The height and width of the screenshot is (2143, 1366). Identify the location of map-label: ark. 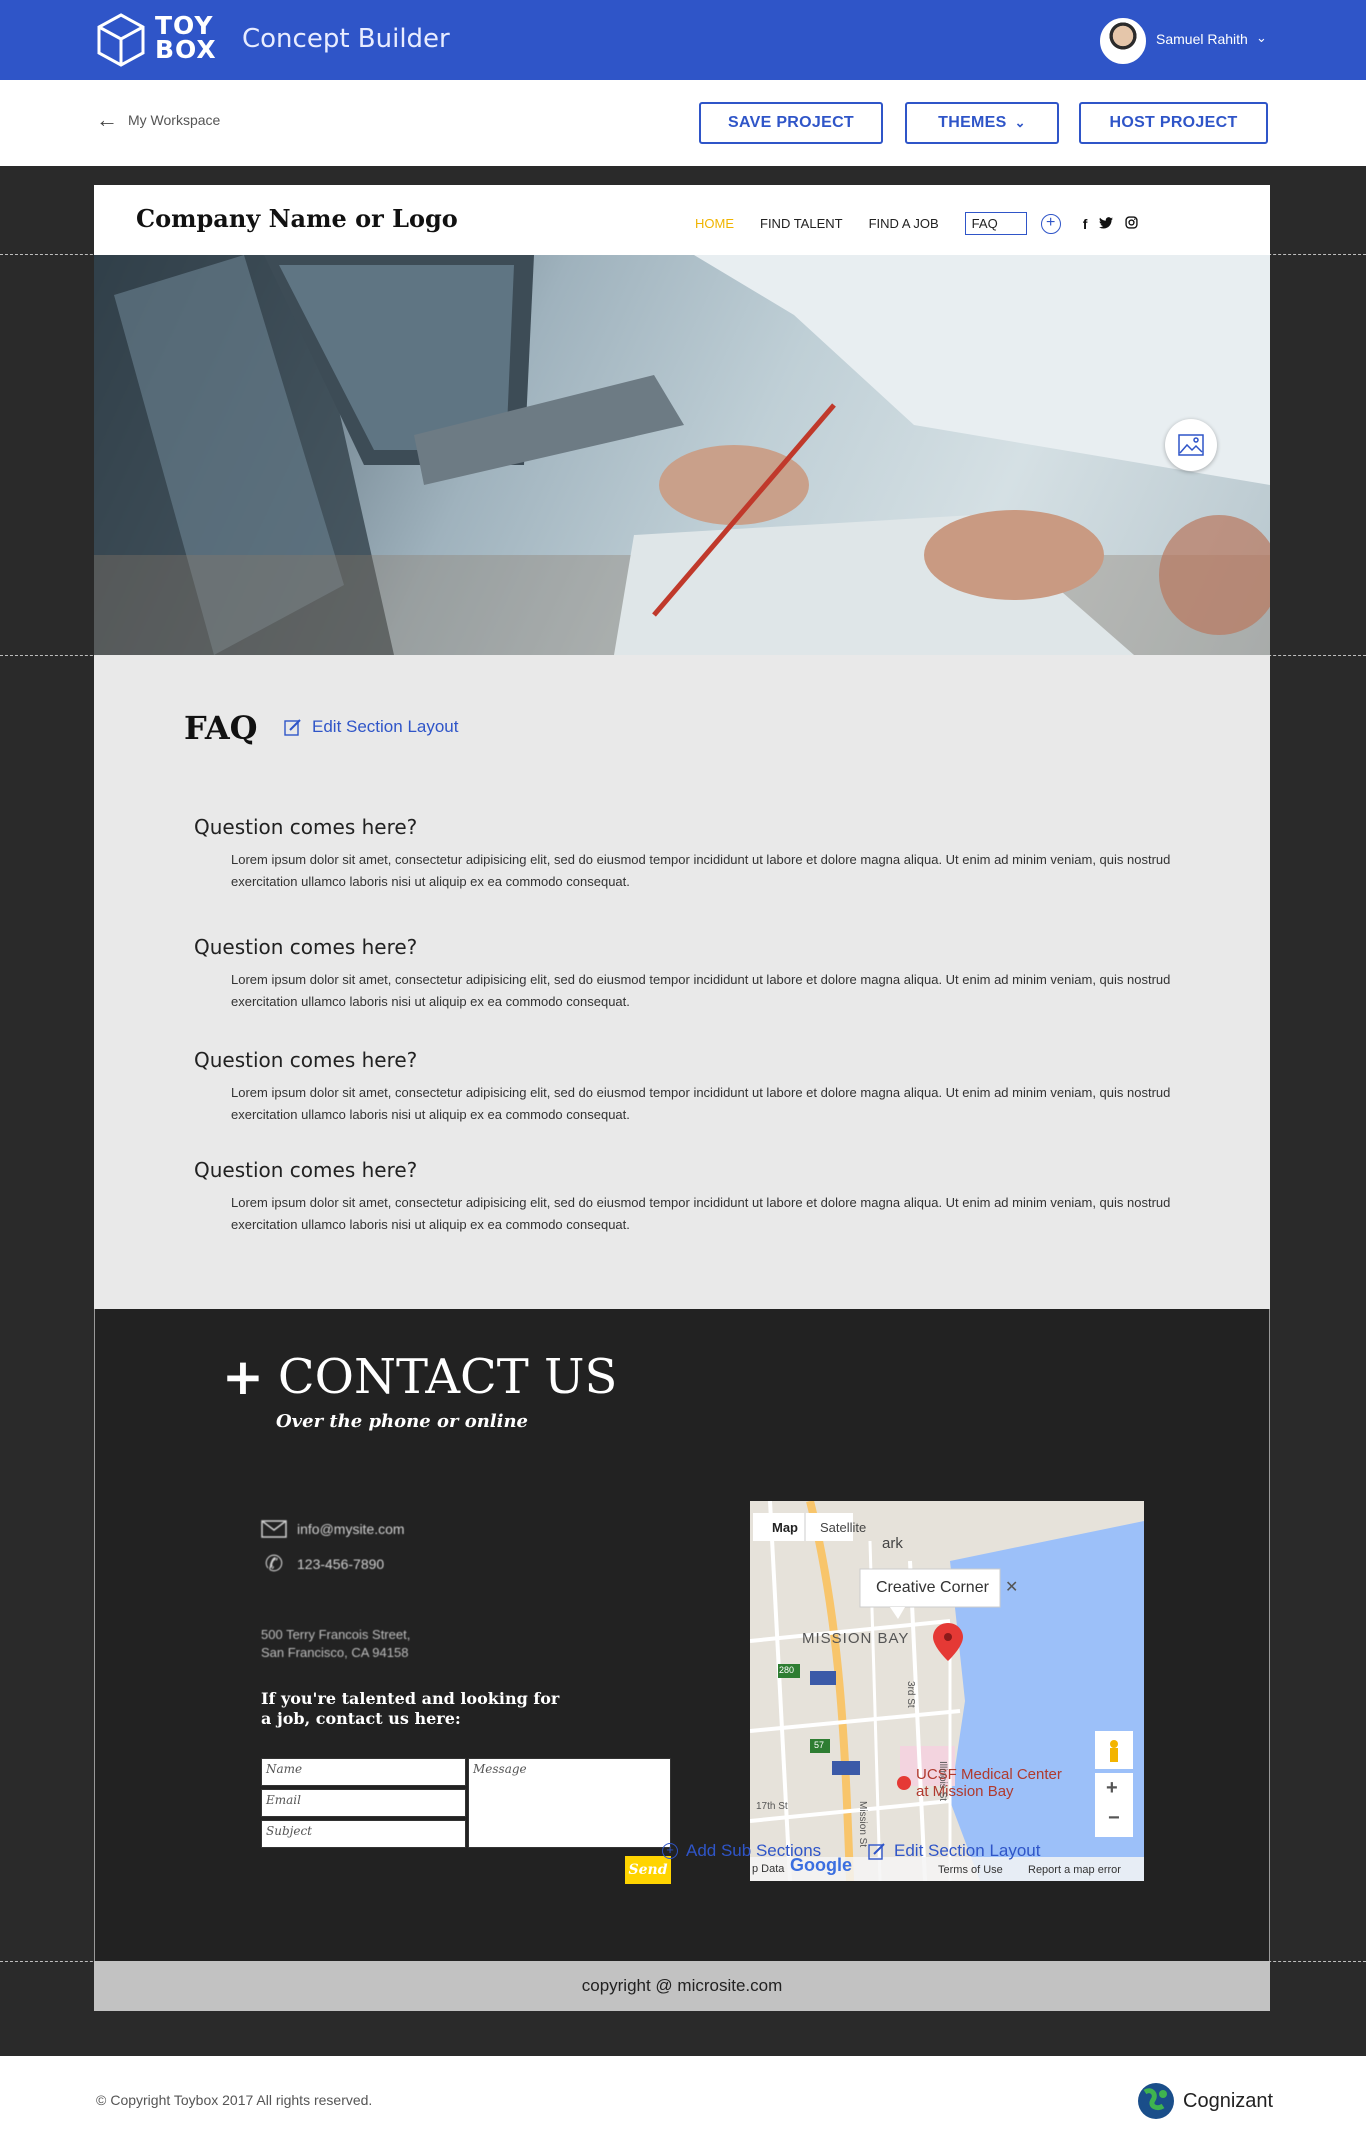
(892, 1543).